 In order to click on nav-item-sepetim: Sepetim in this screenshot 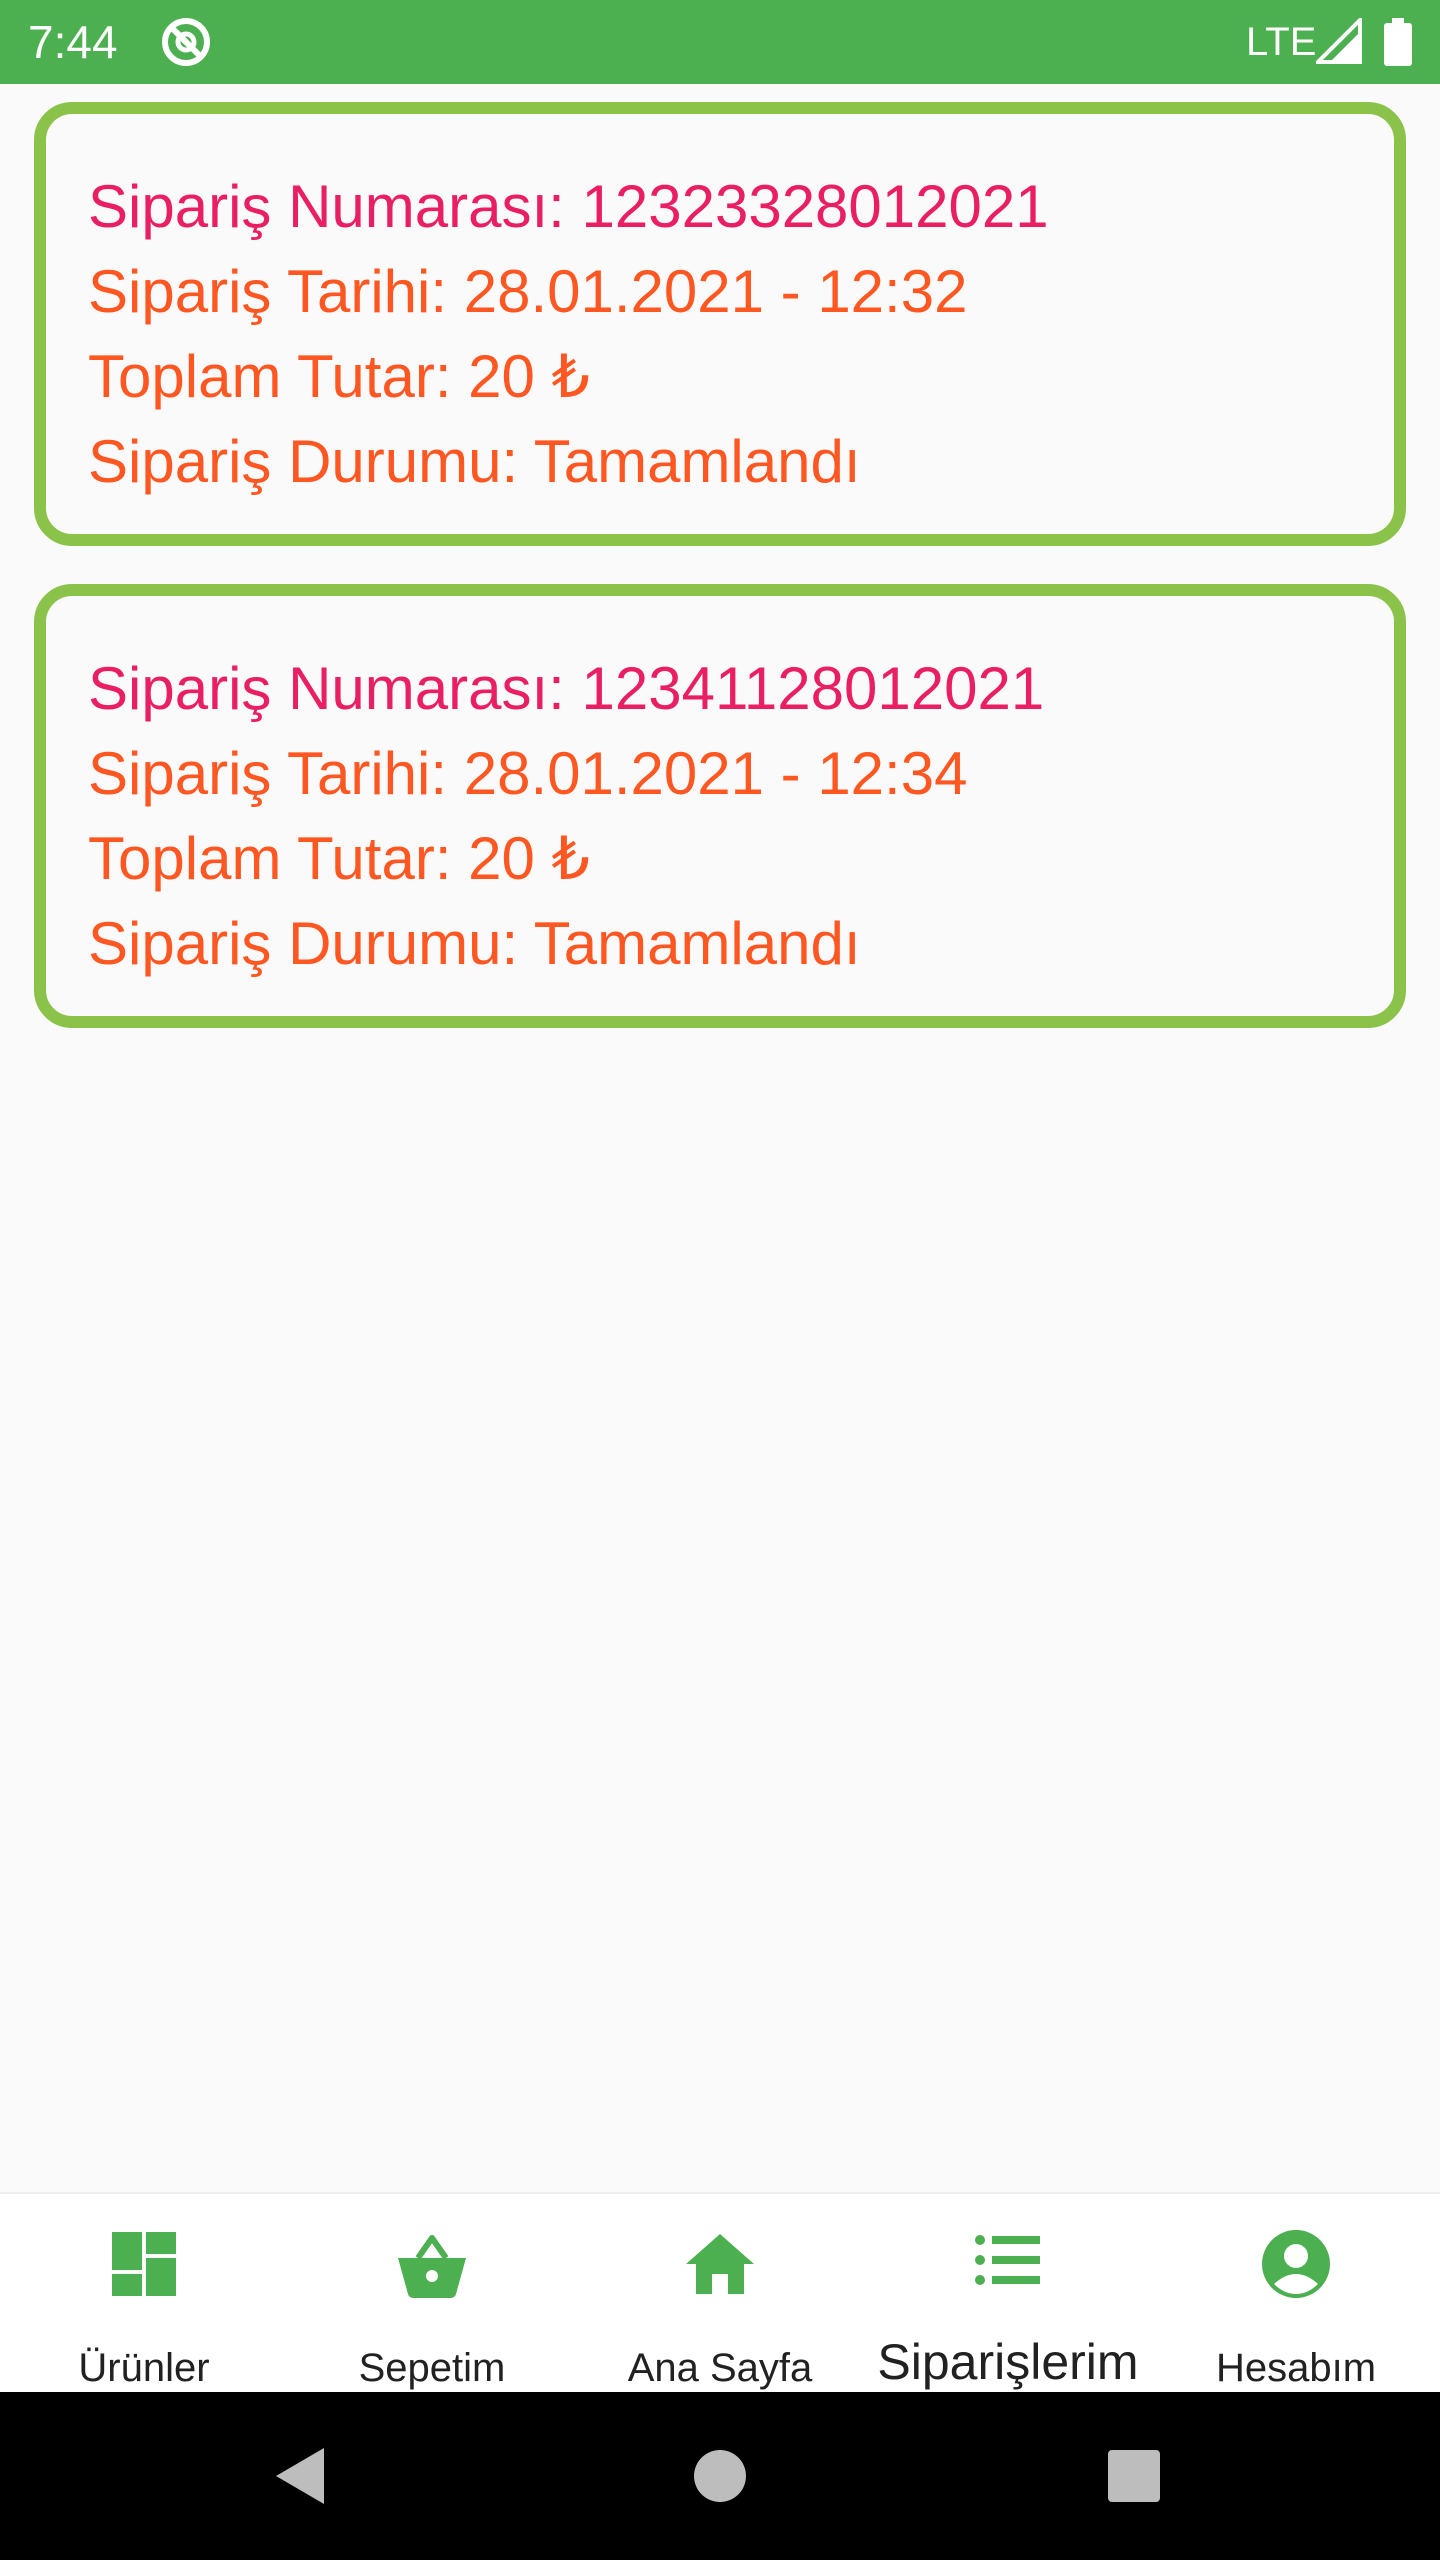, I will do `click(432, 2294)`.